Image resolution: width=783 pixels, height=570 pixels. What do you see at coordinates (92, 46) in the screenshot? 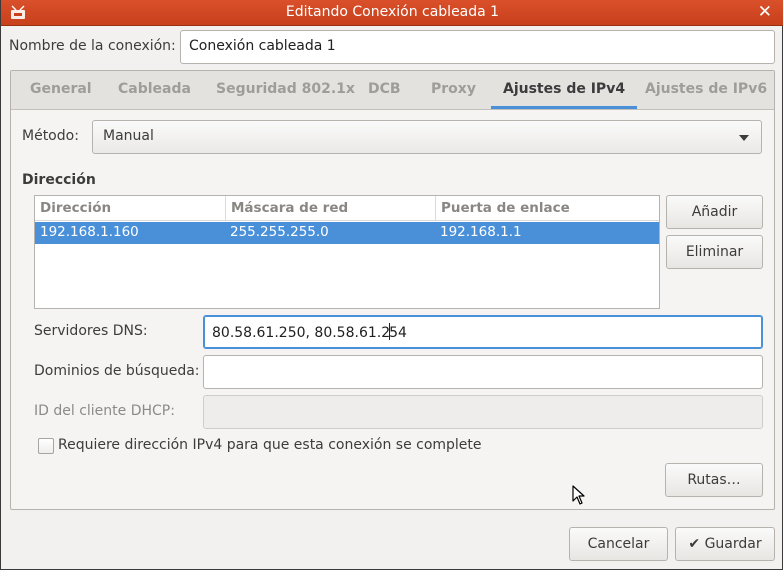
I see `connection-name-label: Nombre de la conexión:` at bounding box center [92, 46].